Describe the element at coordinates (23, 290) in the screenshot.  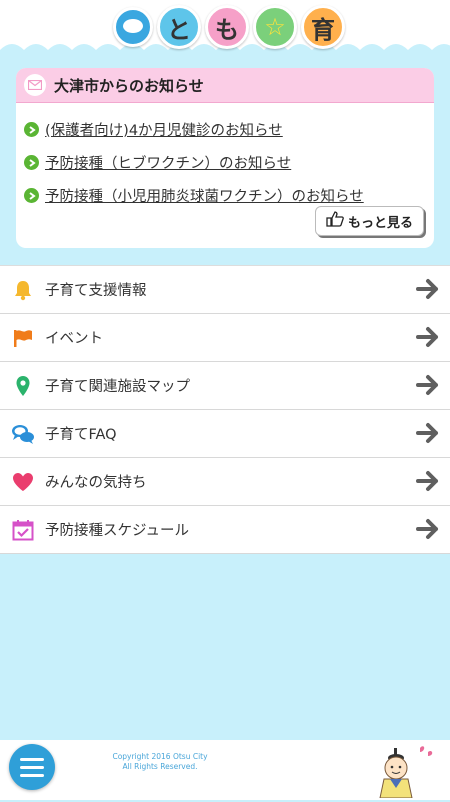
I see `bell-icon` at that location.